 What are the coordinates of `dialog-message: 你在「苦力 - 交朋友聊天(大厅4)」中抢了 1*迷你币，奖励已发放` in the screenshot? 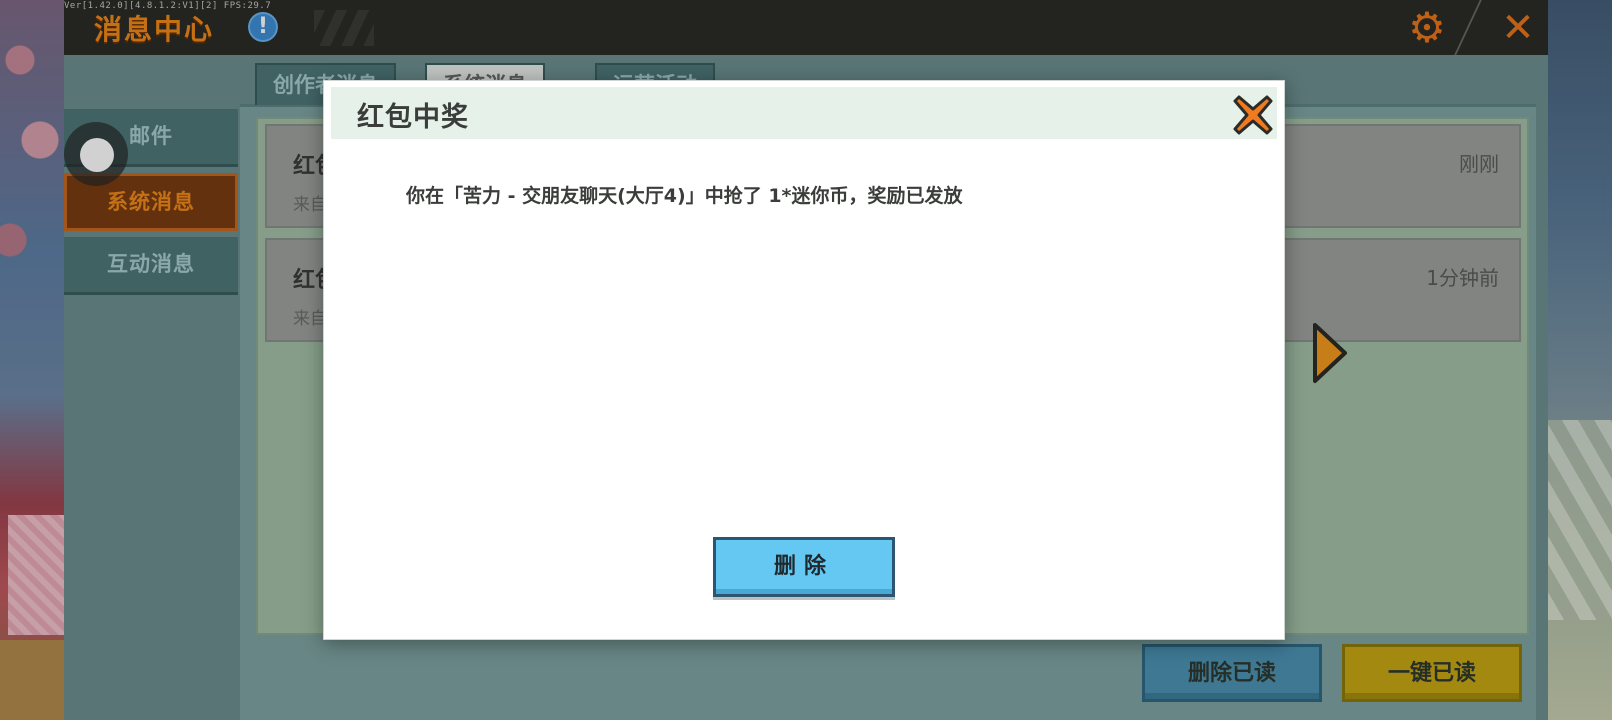 It's located at (684, 196).